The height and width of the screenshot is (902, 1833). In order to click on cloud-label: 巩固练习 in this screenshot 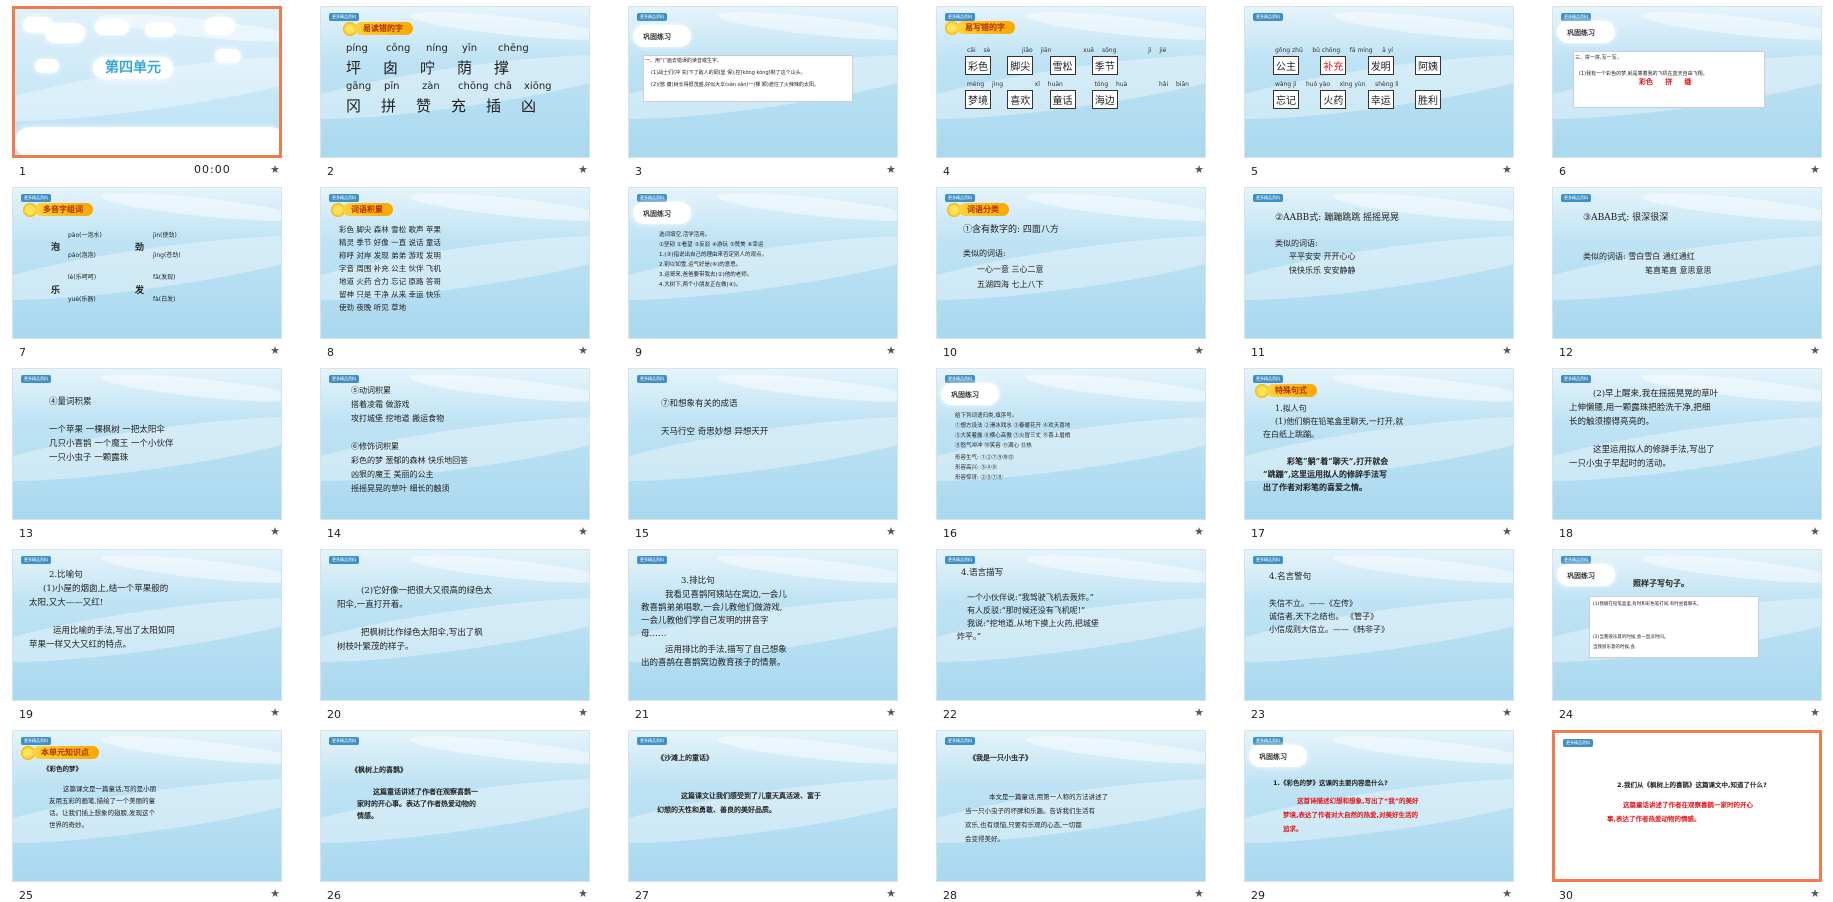, I will do `click(657, 37)`.